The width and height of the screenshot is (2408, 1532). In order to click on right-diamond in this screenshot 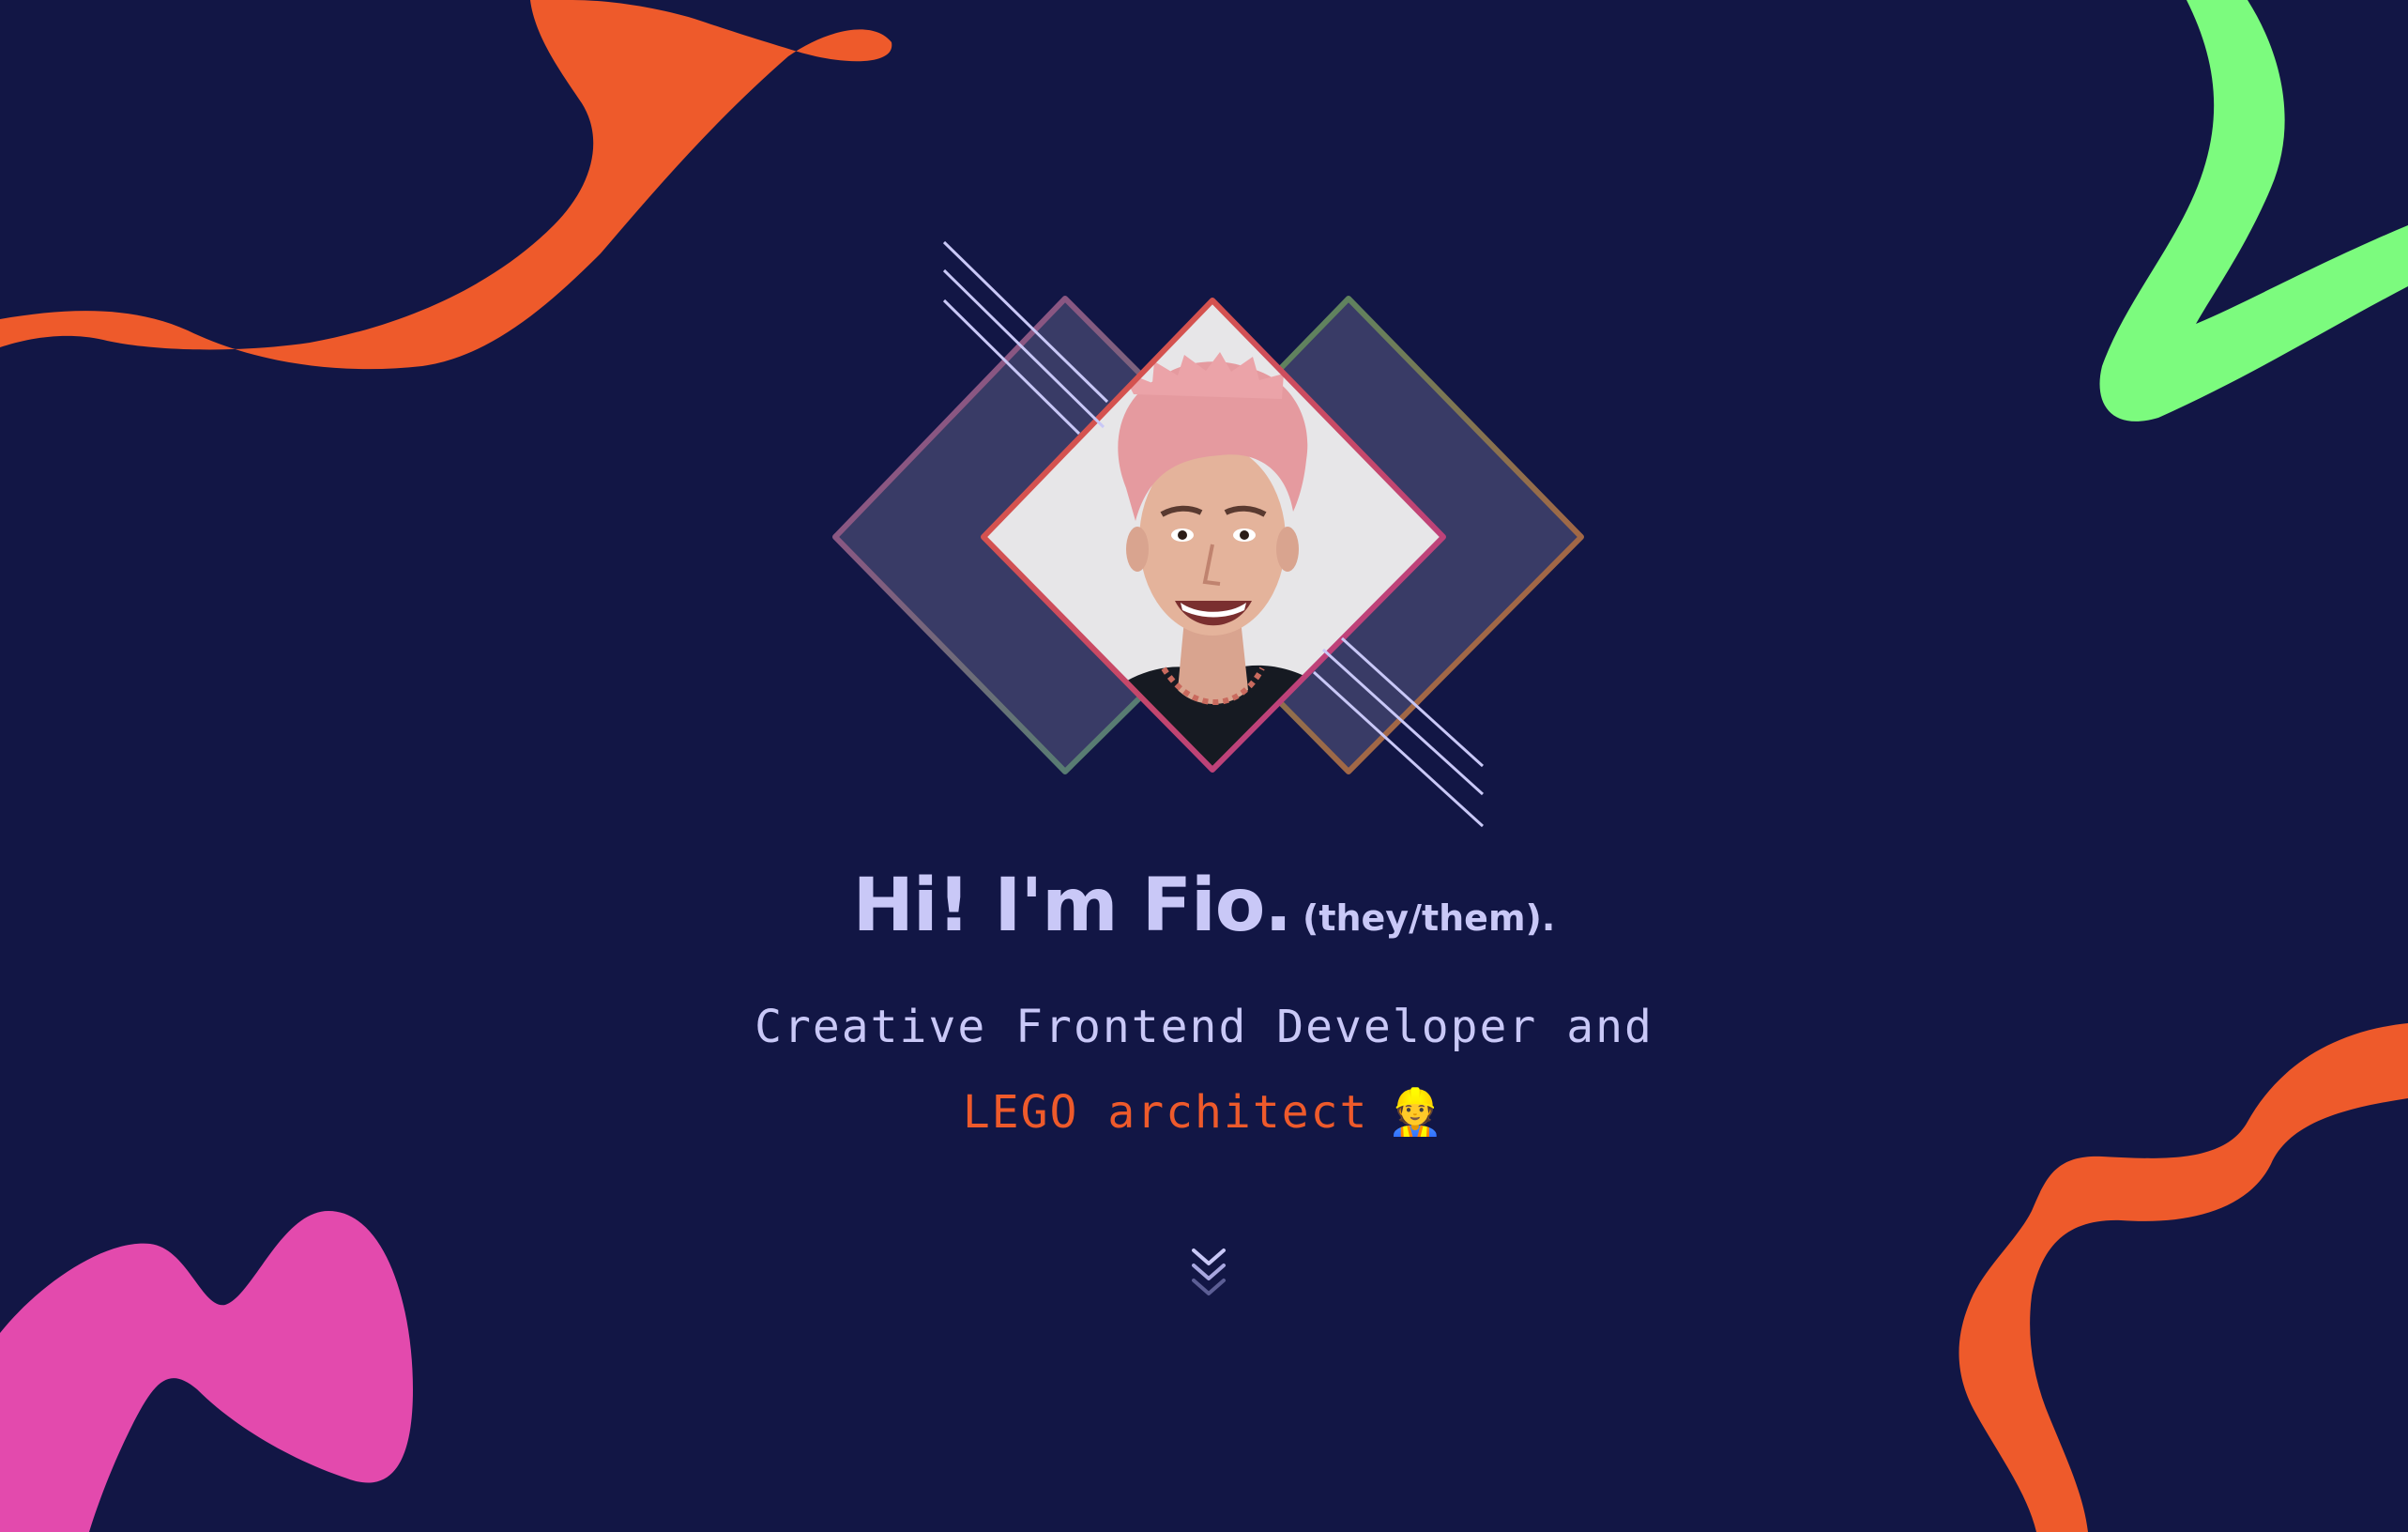, I will do `click(1349, 535)`.